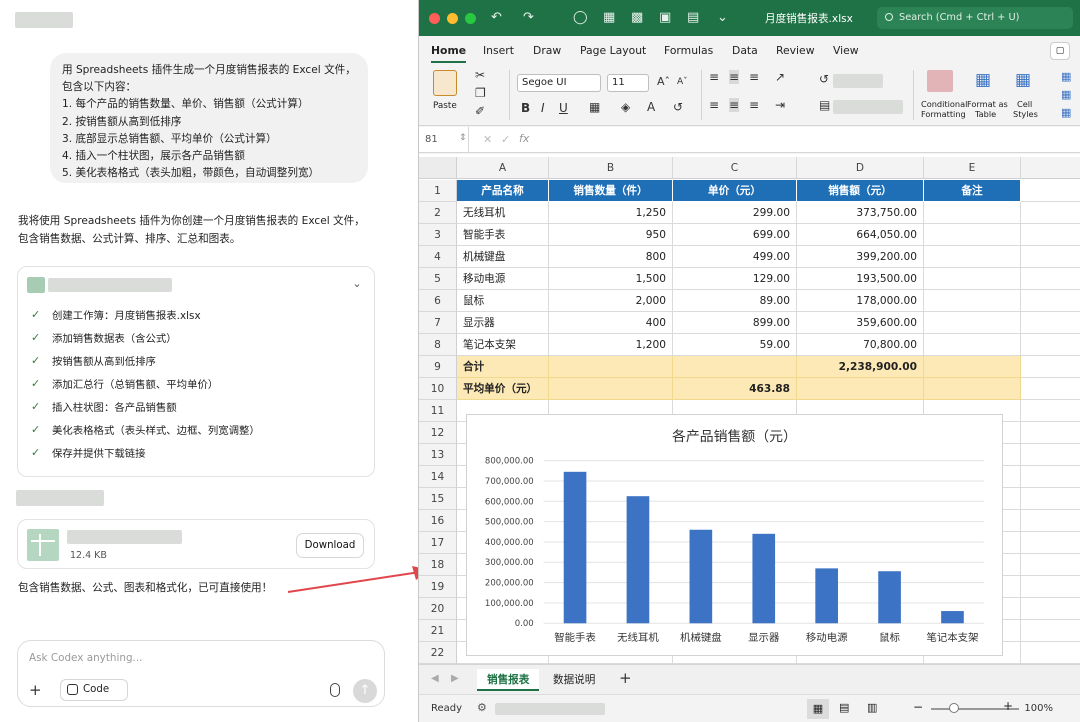 Image resolution: width=1080 pixels, height=722 pixels. I want to click on close-window-button, so click(434, 18).